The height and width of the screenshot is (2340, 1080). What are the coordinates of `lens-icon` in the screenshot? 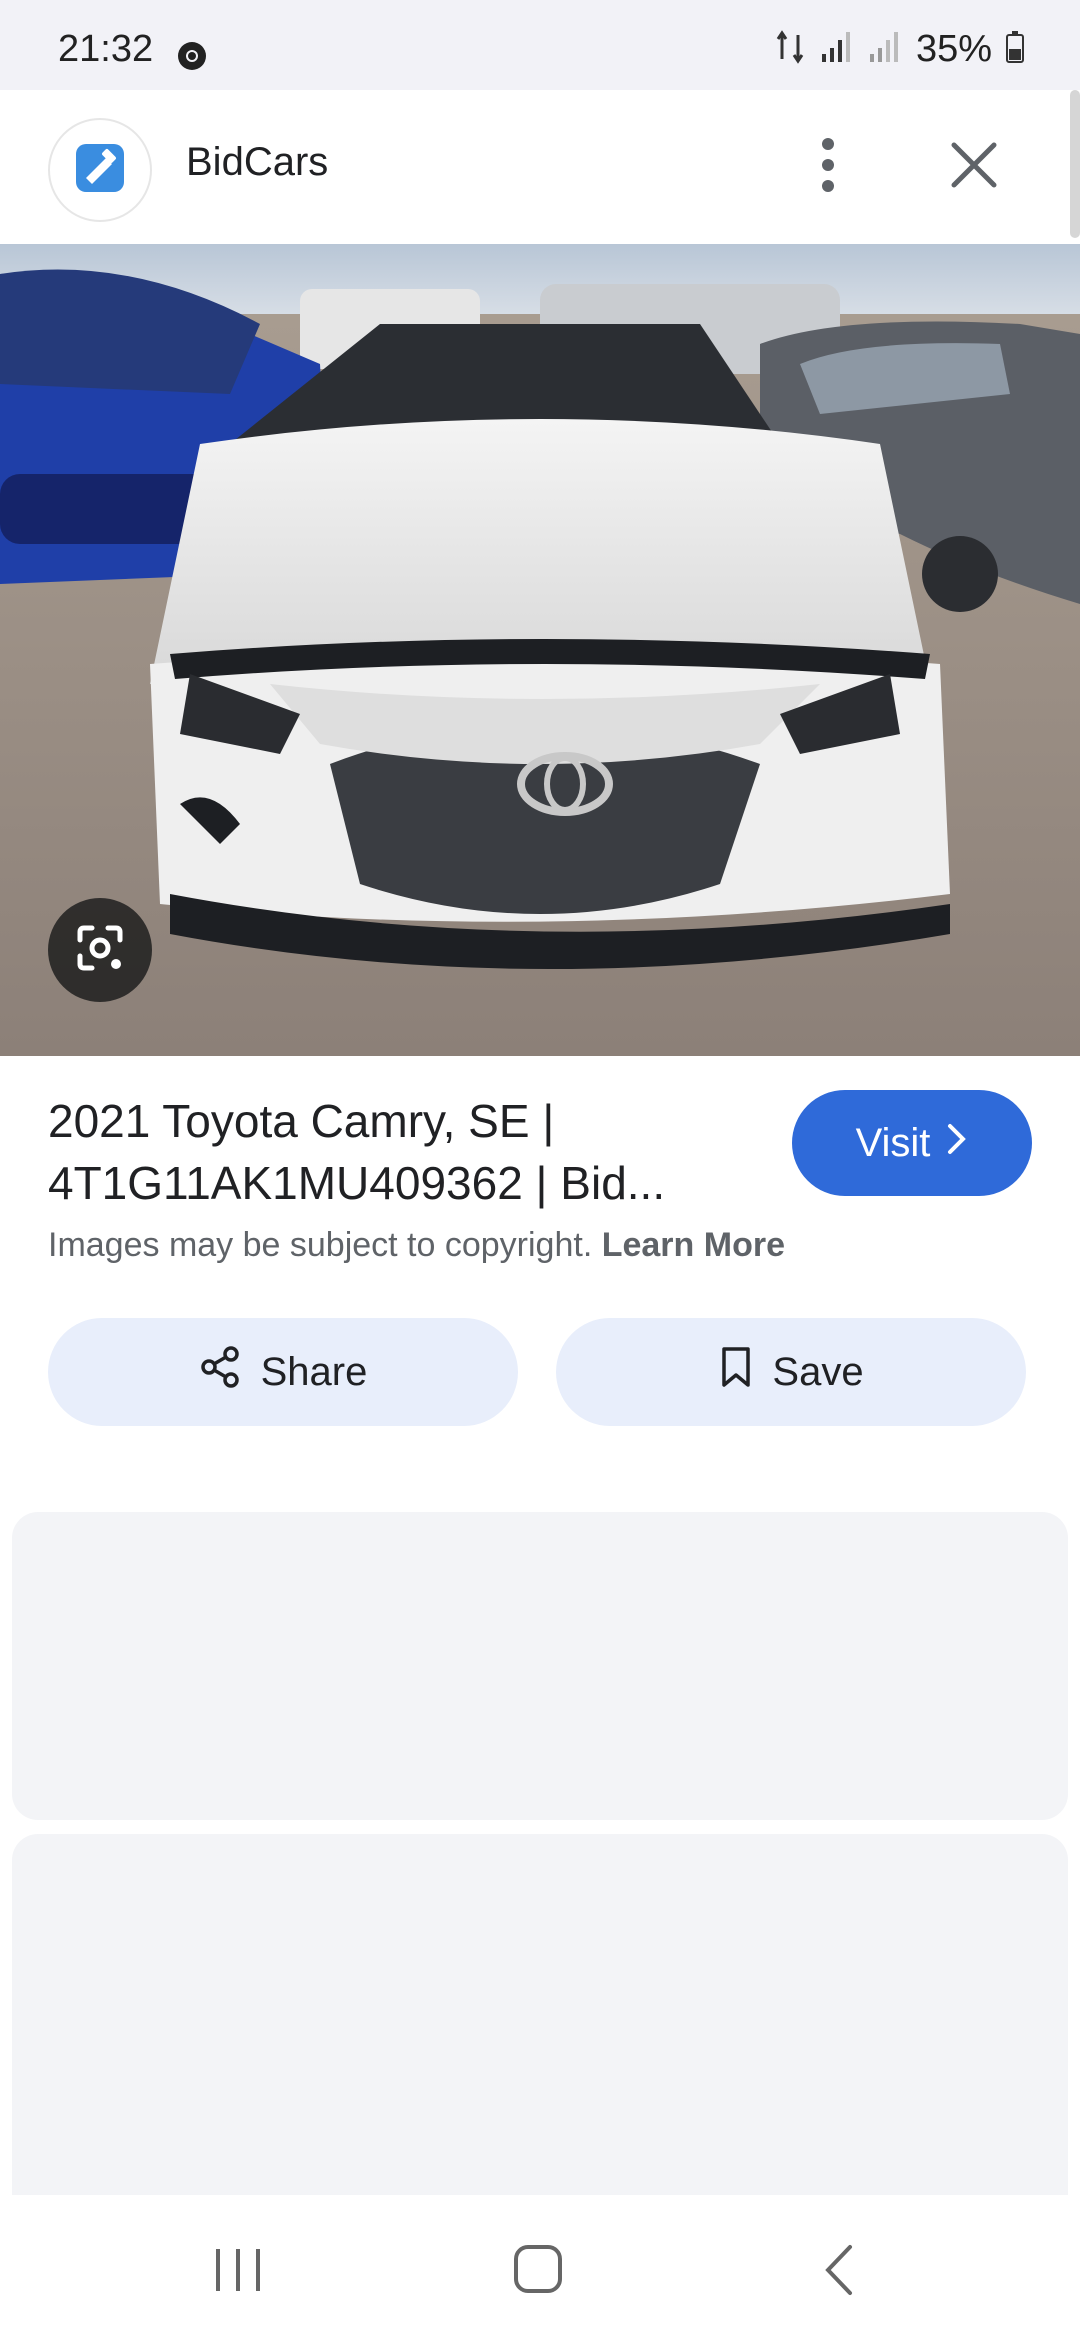 It's located at (100, 950).